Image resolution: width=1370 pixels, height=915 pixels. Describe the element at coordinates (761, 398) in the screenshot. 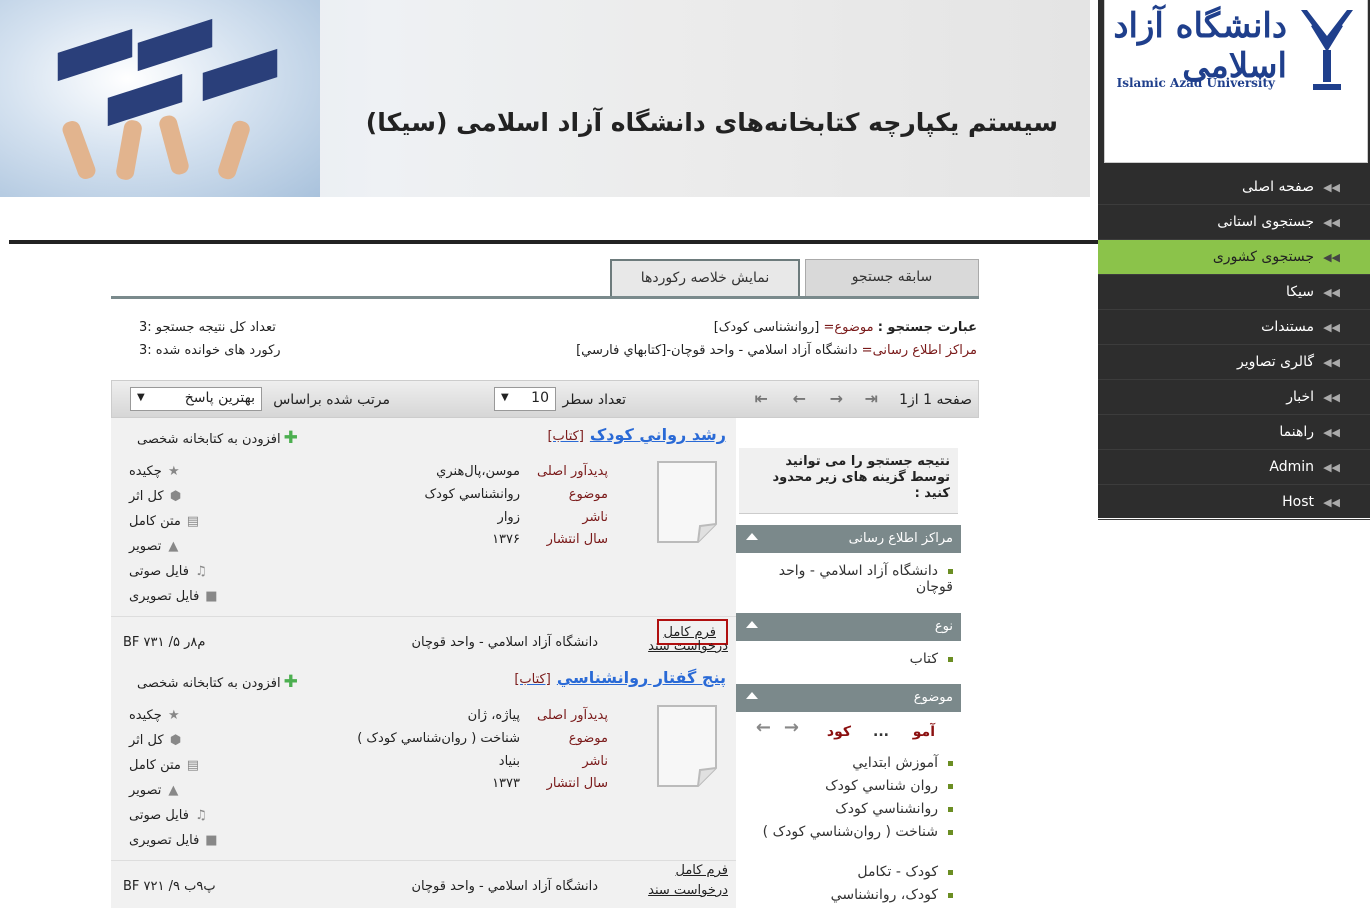

I see `first-page-icon: ⇤` at that location.